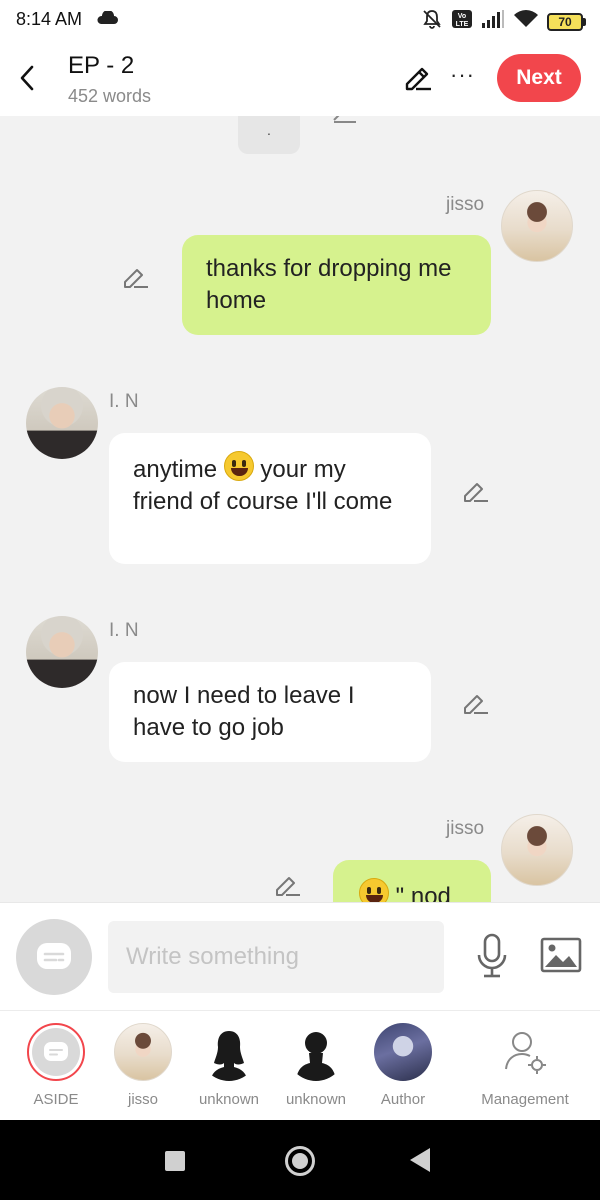 Image resolution: width=600 pixels, height=1200 pixels. Describe the element at coordinates (101, 65) in the screenshot. I see `episode-title: EP - 2` at that location.